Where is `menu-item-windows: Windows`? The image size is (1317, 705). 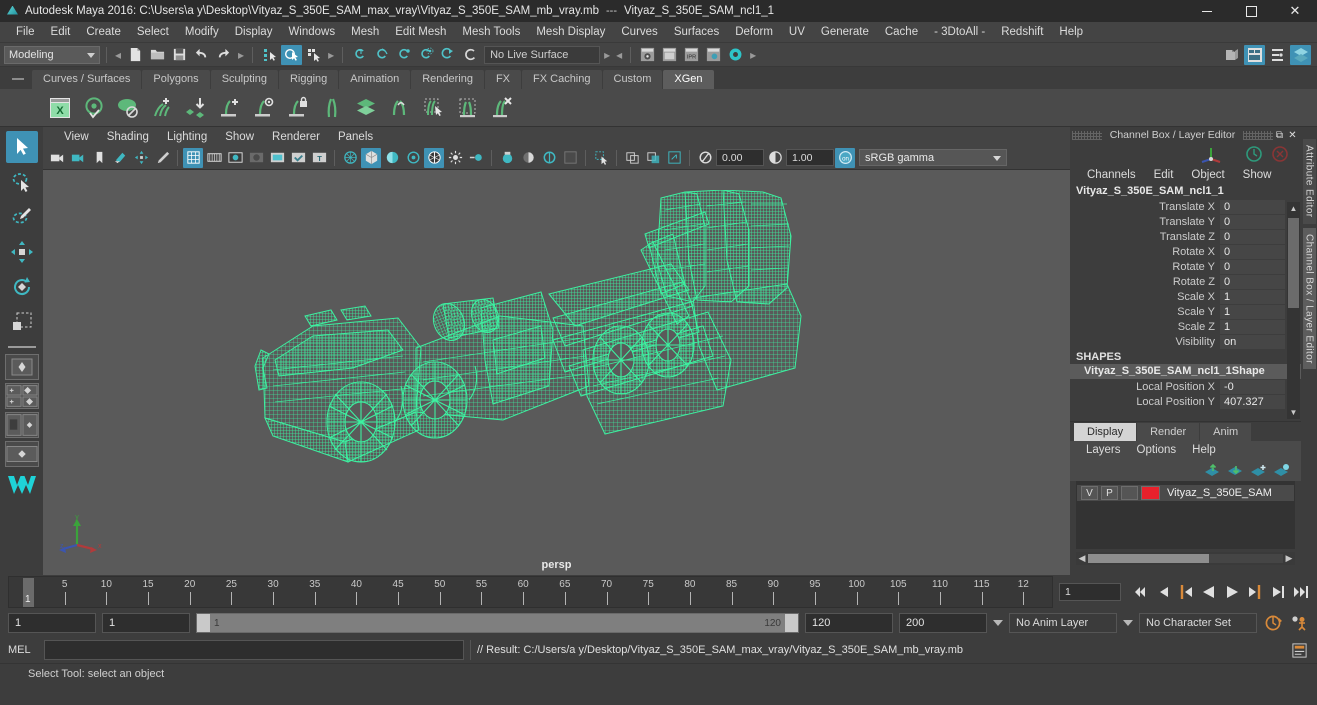 menu-item-windows: Windows is located at coordinates (311, 32).